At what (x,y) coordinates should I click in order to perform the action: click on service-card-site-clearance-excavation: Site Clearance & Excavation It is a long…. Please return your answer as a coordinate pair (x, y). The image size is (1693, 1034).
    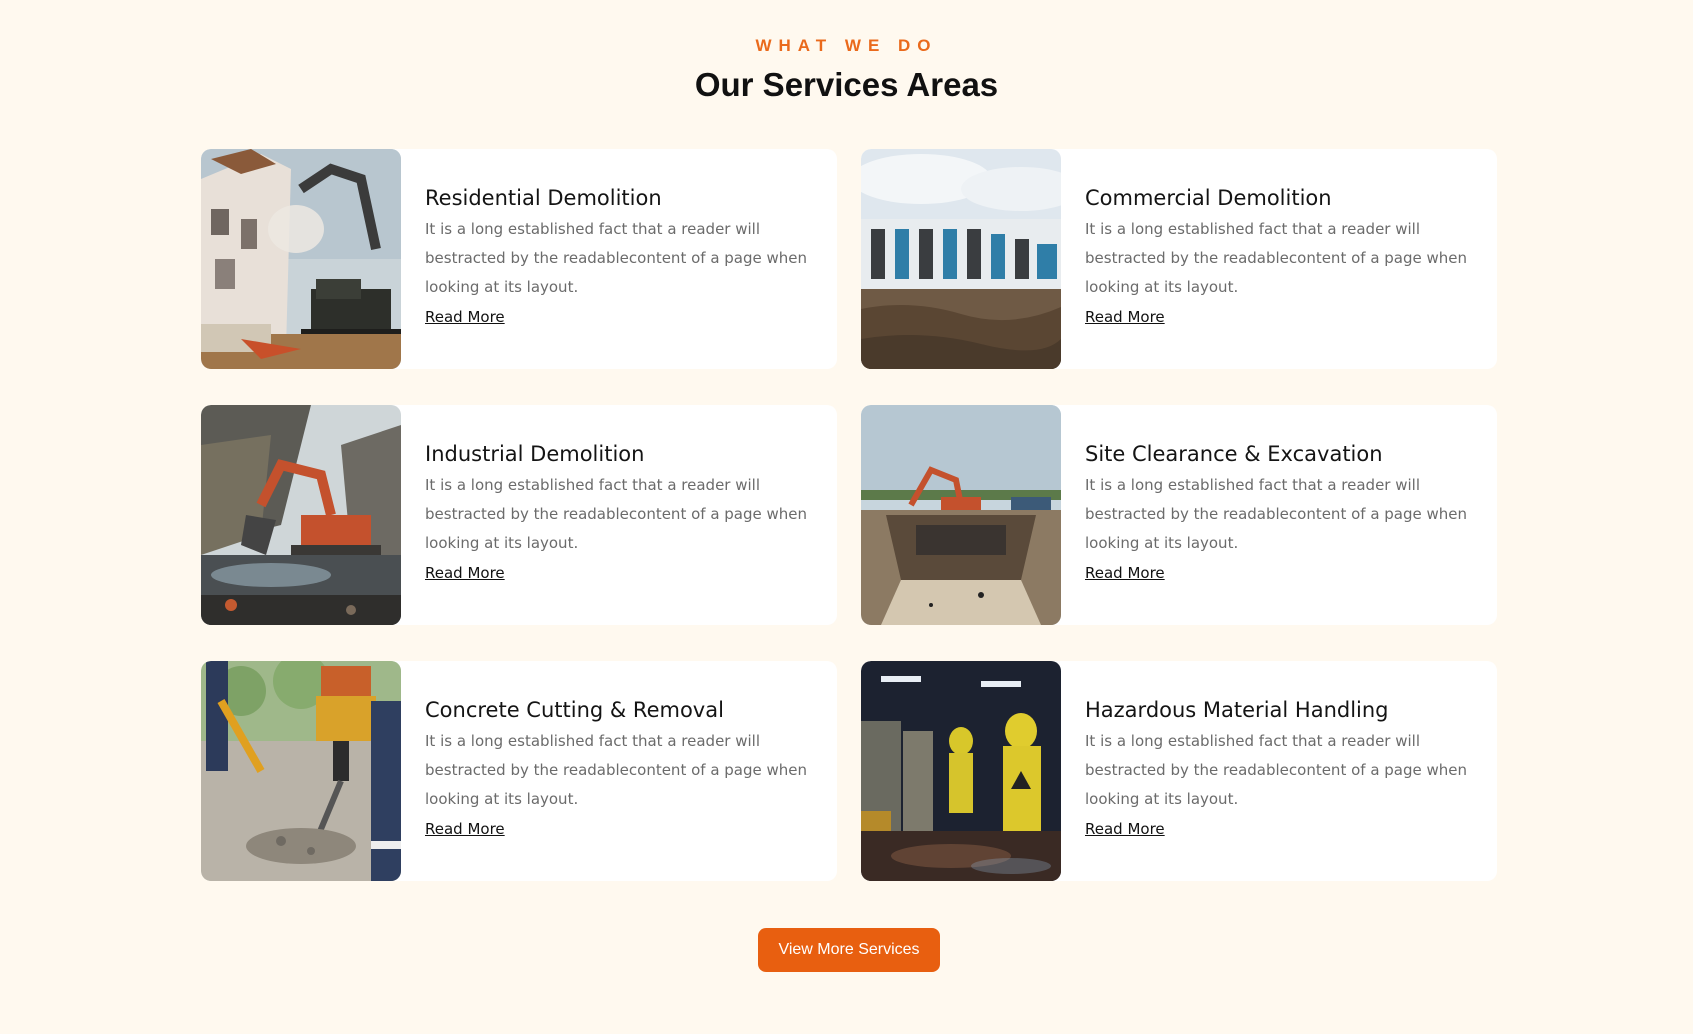
    Looking at the image, I should click on (1179, 515).